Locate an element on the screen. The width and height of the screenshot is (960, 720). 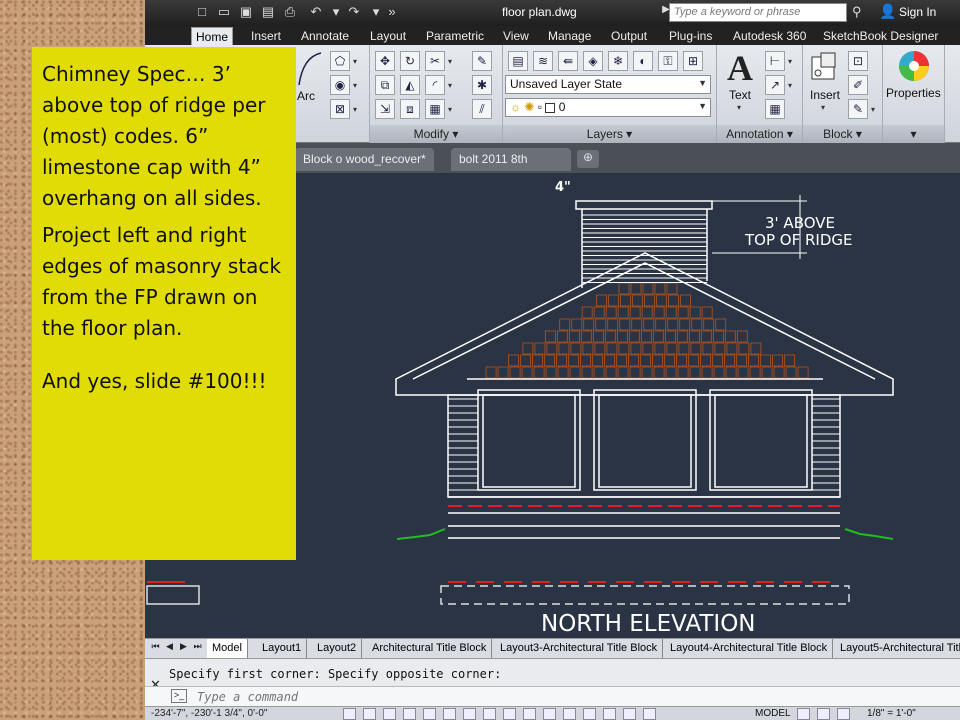
undo-dropdown-icon: ▾ is located at coordinates (336, 12).